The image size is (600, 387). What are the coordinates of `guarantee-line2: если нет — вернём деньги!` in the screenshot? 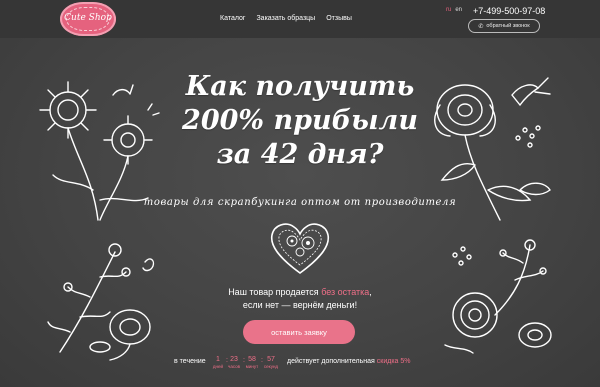 It's located at (300, 305).